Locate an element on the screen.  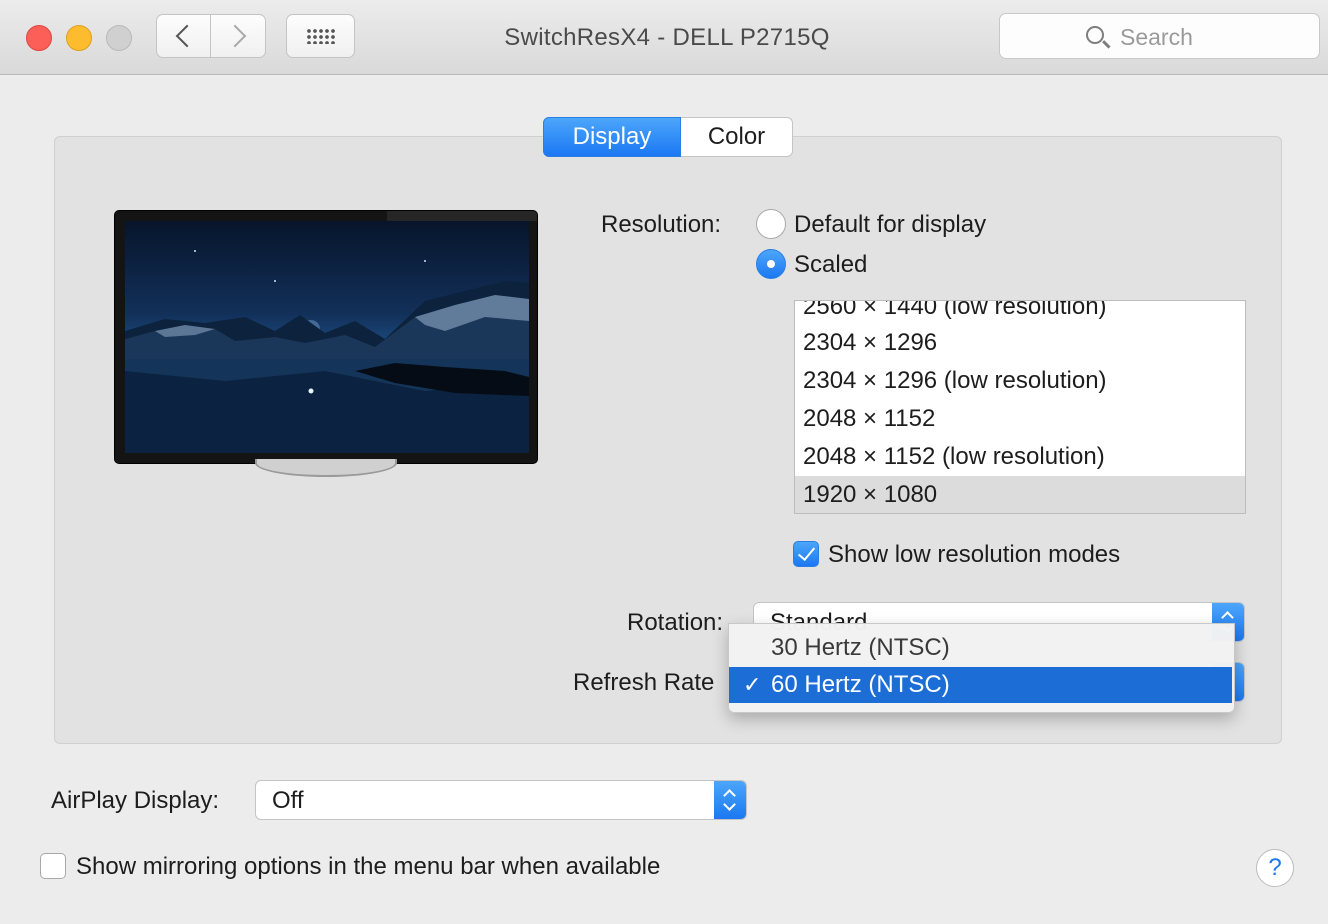
search-field: Search is located at coordinates (1159, 36).